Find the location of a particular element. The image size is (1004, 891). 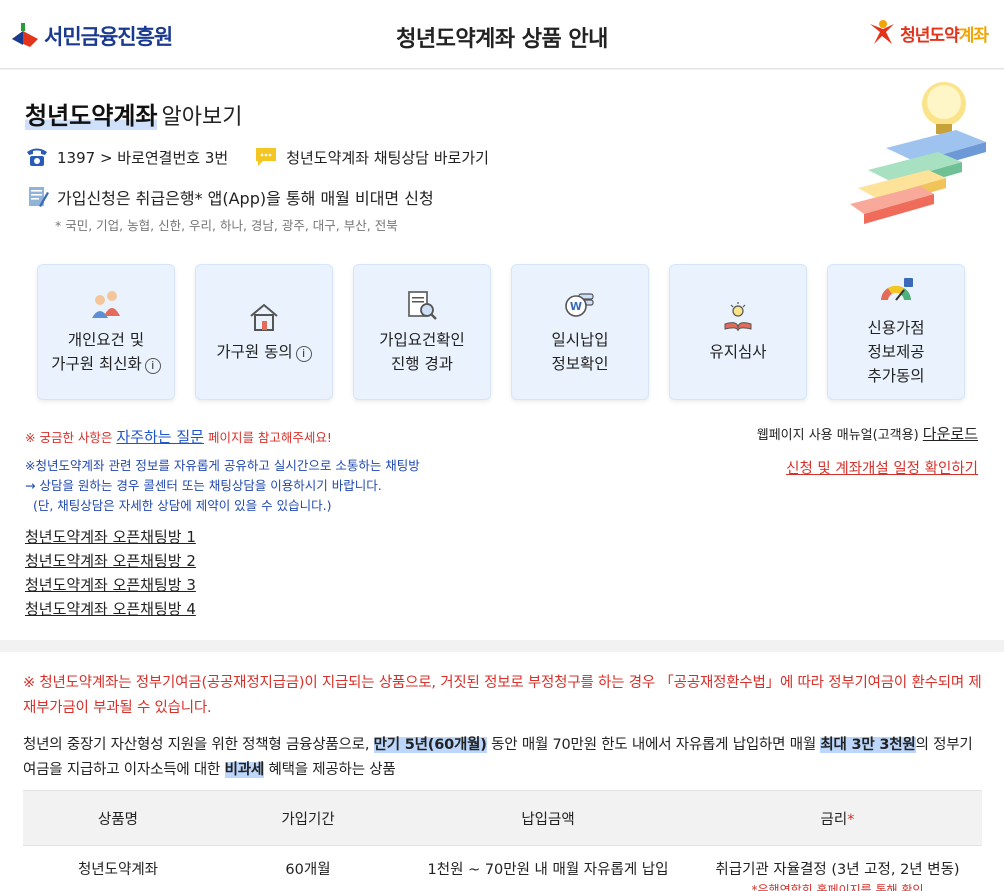

table-header-row: 상품명 가입기간 납입금액 금리* is located at coordinates (502, 818).